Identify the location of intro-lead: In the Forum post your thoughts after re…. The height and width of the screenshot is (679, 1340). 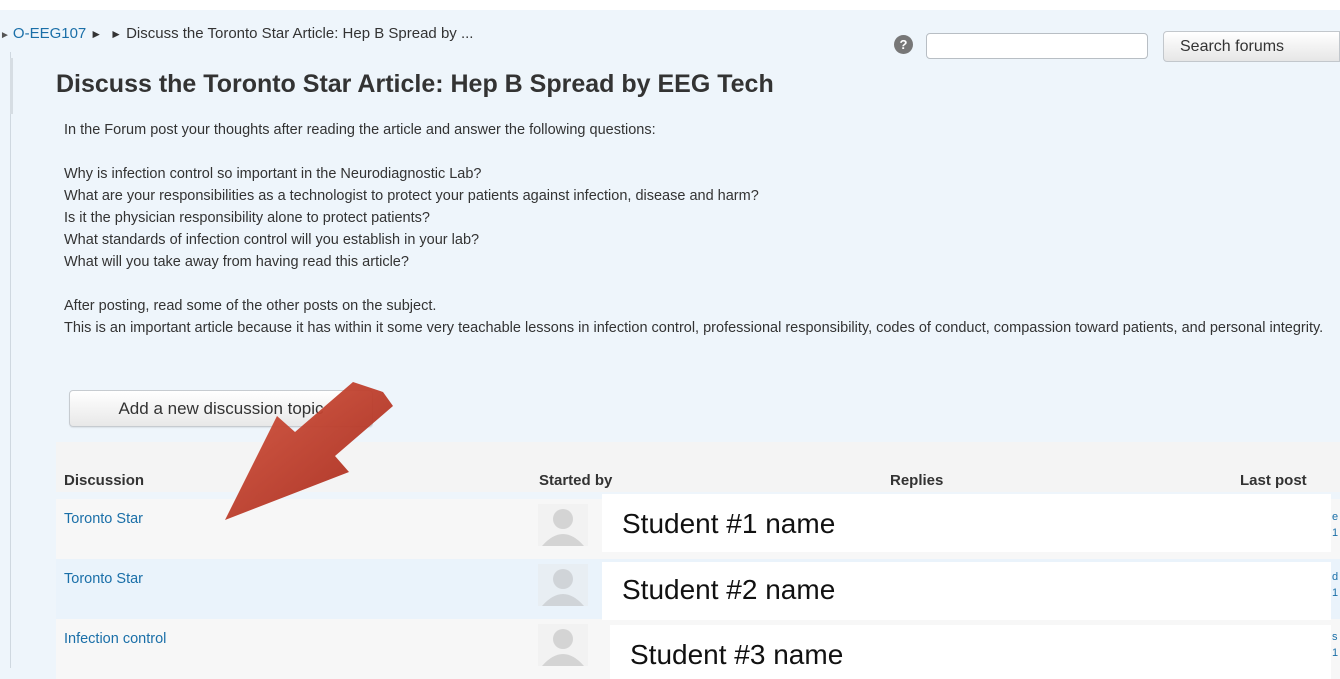
(360, 130).